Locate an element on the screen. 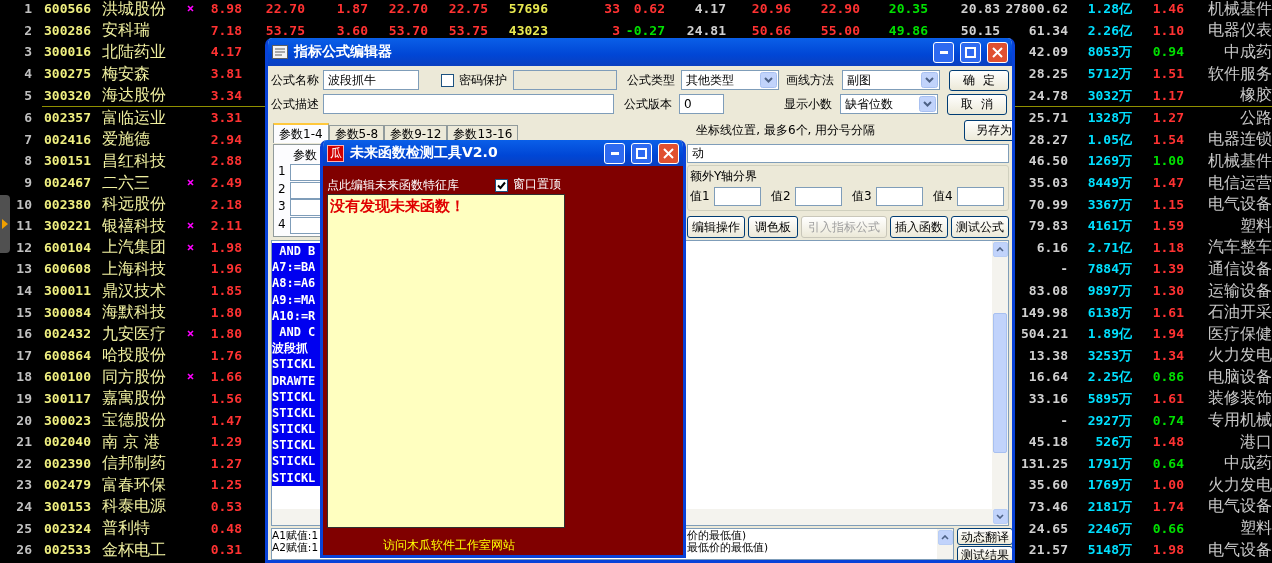 This screenshot has width=1272, height=563. table-cell: 0.48 is located at coordinates (226, 528).